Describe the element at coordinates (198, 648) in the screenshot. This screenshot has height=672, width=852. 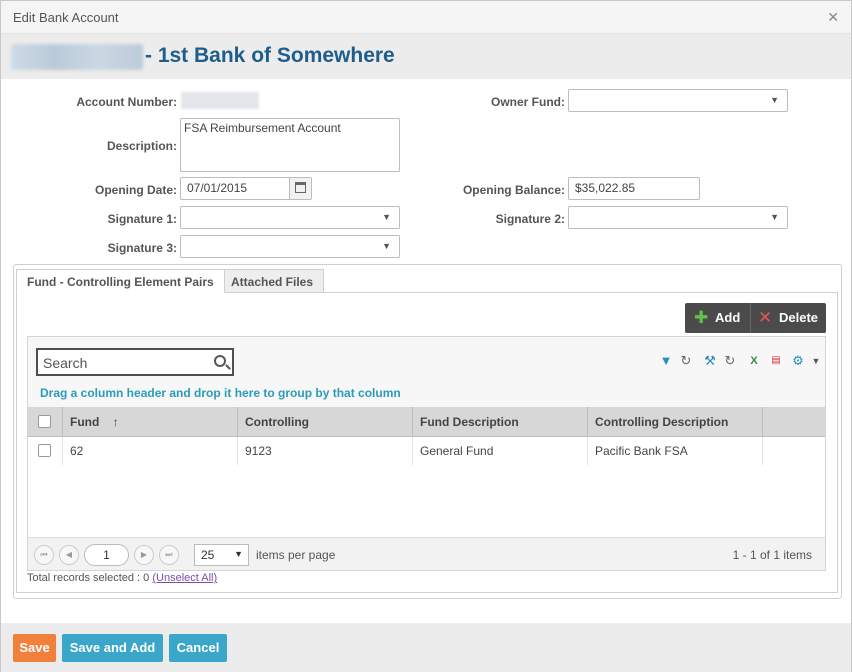
I see `cancel-button: Cancel` at that location.